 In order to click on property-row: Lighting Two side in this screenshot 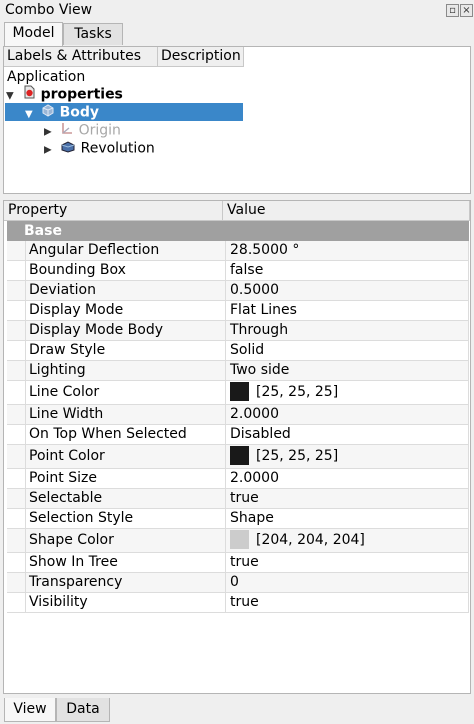, I will do `click(238, 371)`.